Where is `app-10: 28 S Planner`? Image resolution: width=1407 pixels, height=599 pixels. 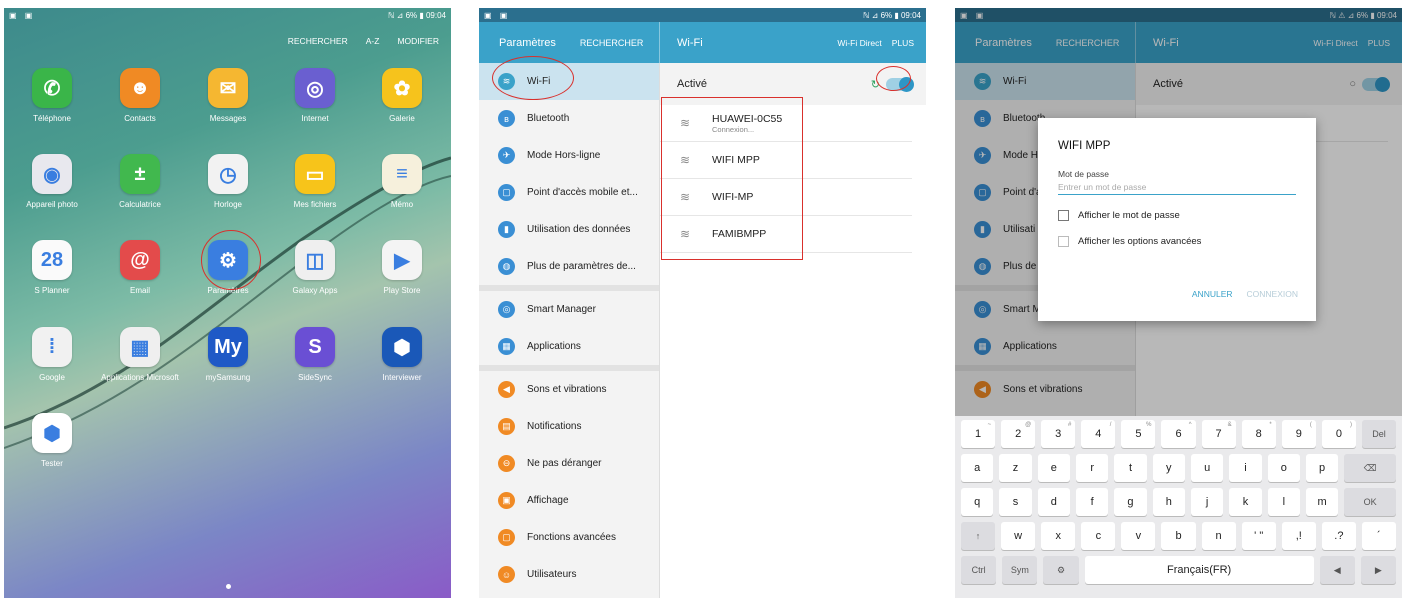
app-10: 28 S Planner is located at coordinates (52, 267).